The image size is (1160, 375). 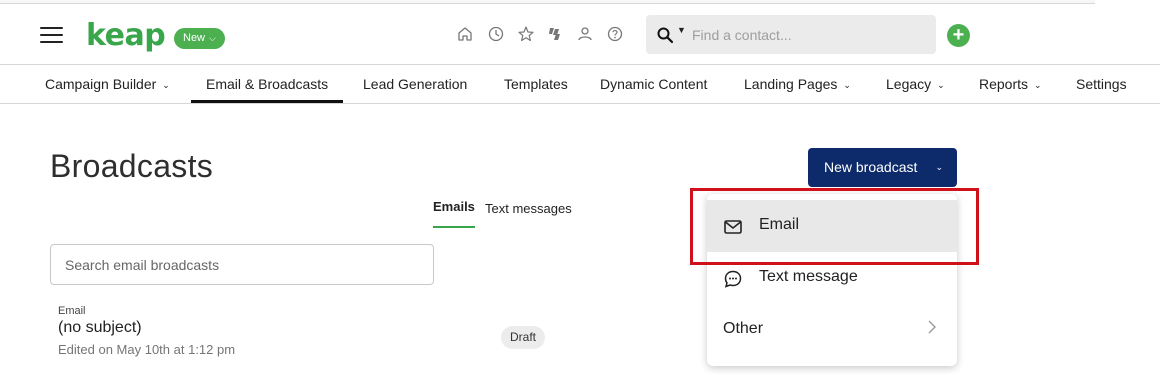 I want to click on nav-item-label: Email & Broadcasts, so click(x=267, y=84).